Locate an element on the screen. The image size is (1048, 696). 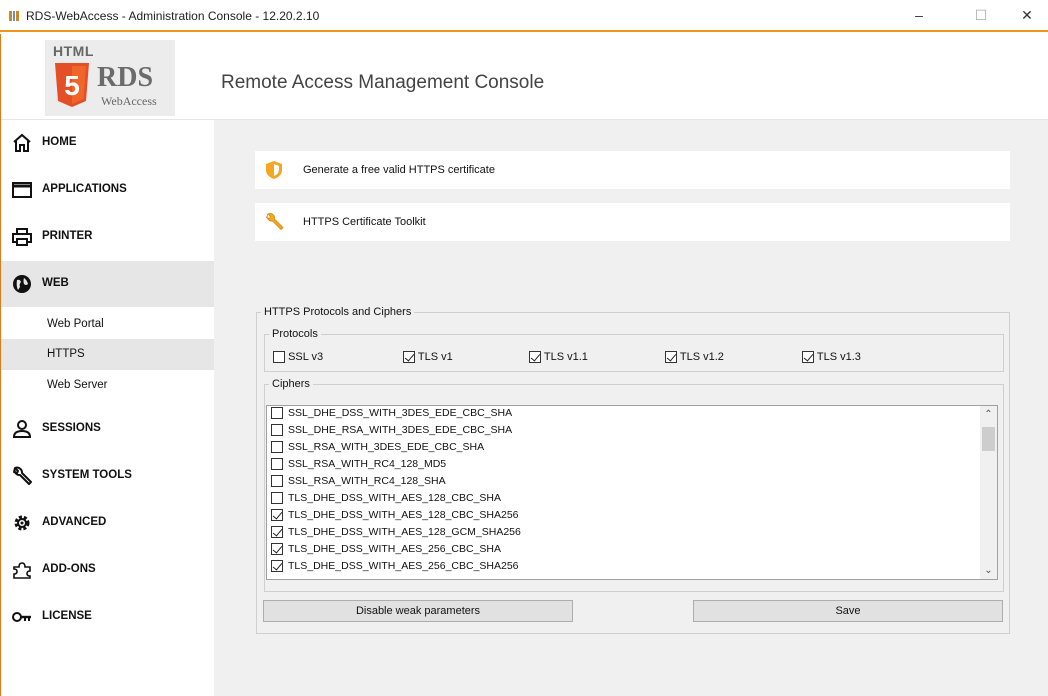
cipher-item: SSL_RSA_WITH_3DES_EDE_CBC_SHA is located at coordinates (377, 449).